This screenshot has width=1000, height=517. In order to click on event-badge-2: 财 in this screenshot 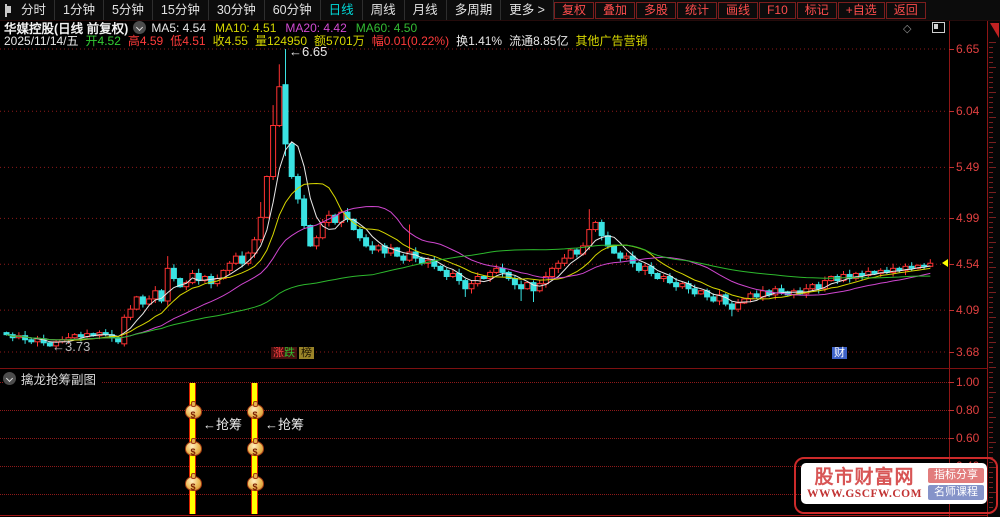, I will do `click(839, 353)`.